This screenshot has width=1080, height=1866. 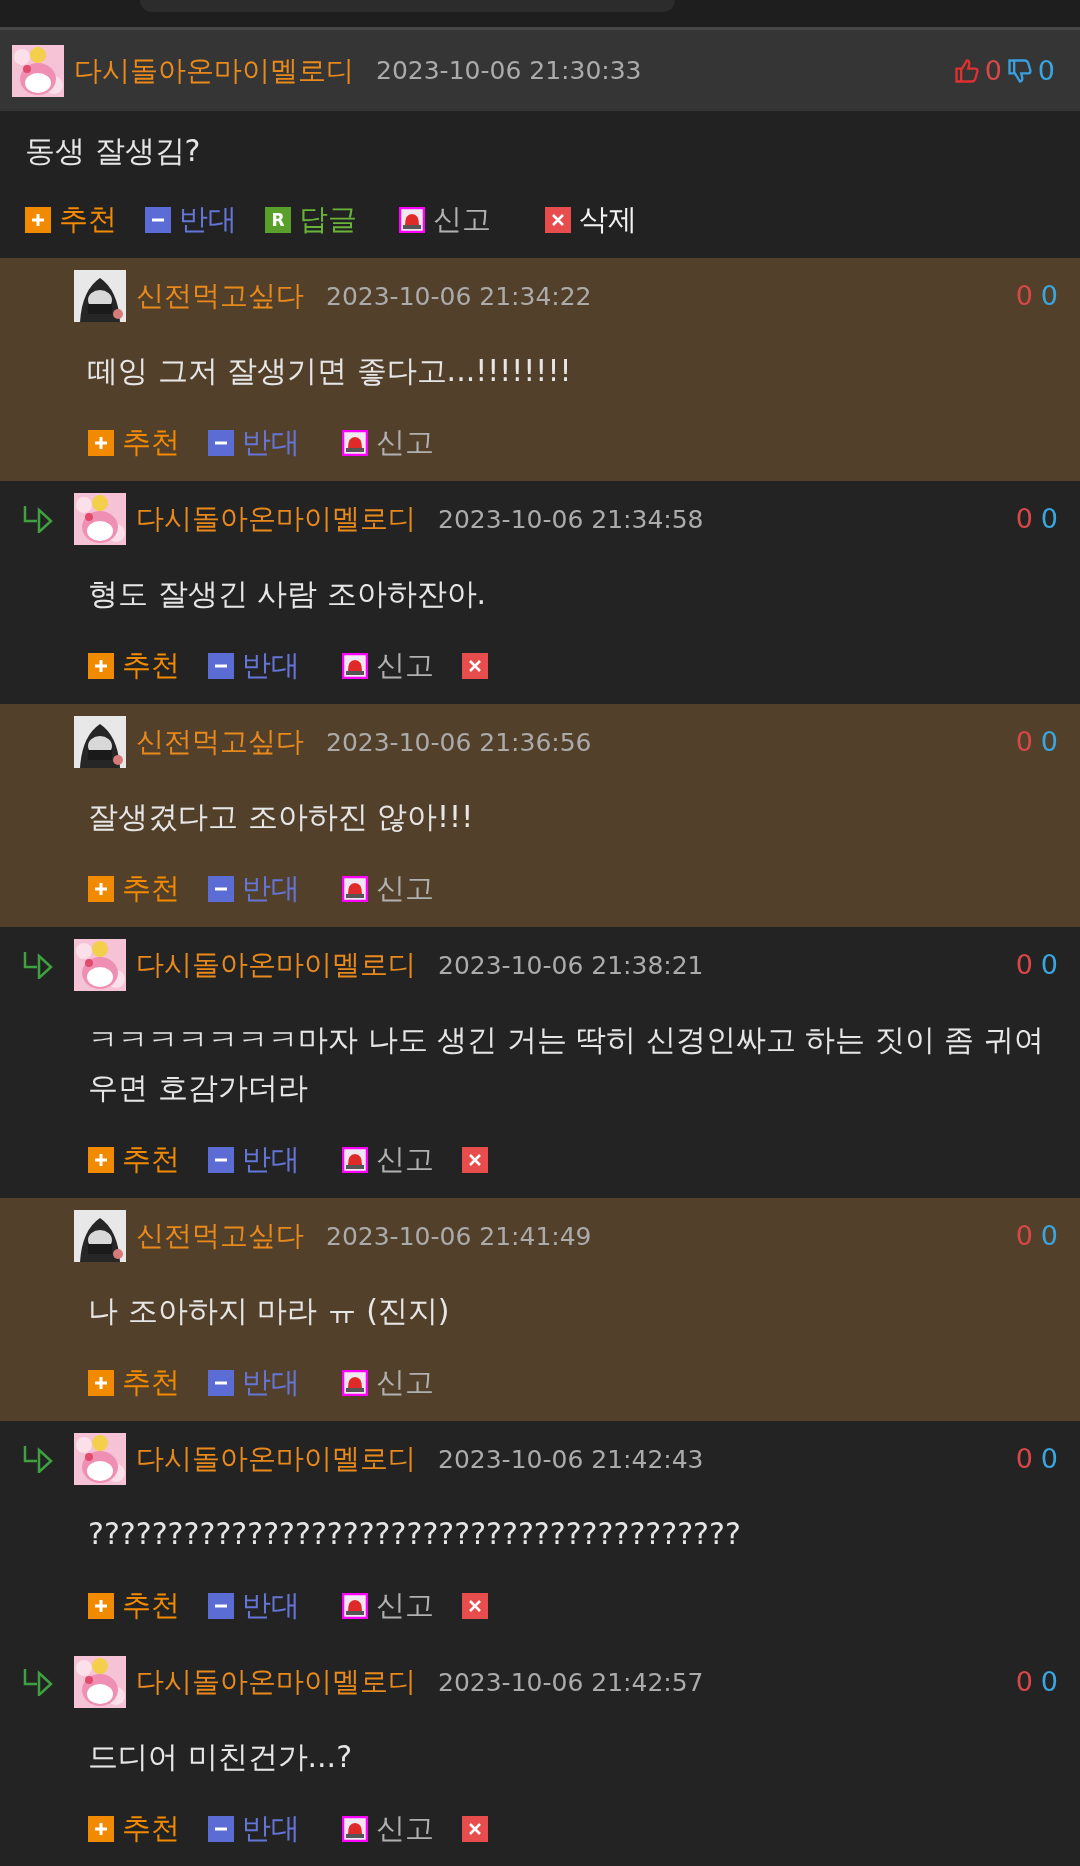 I want to click on reply-icon: R, so click(x=278, y=220).